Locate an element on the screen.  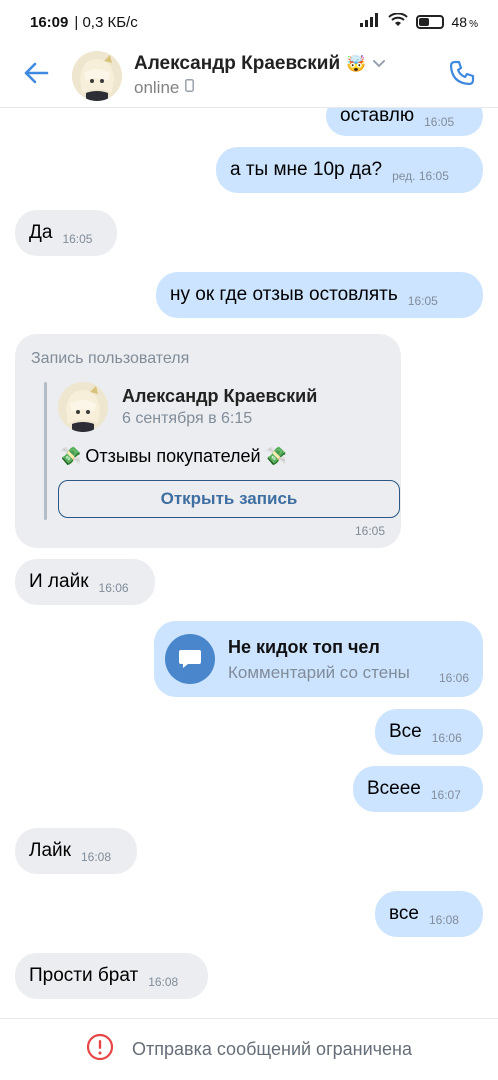
phone-icon is located at coordinates (462, 75).